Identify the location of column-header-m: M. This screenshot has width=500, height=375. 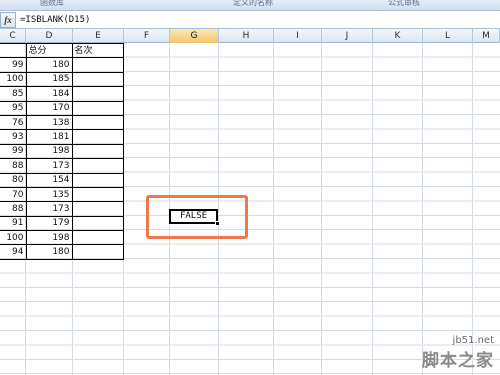
(486, 36).